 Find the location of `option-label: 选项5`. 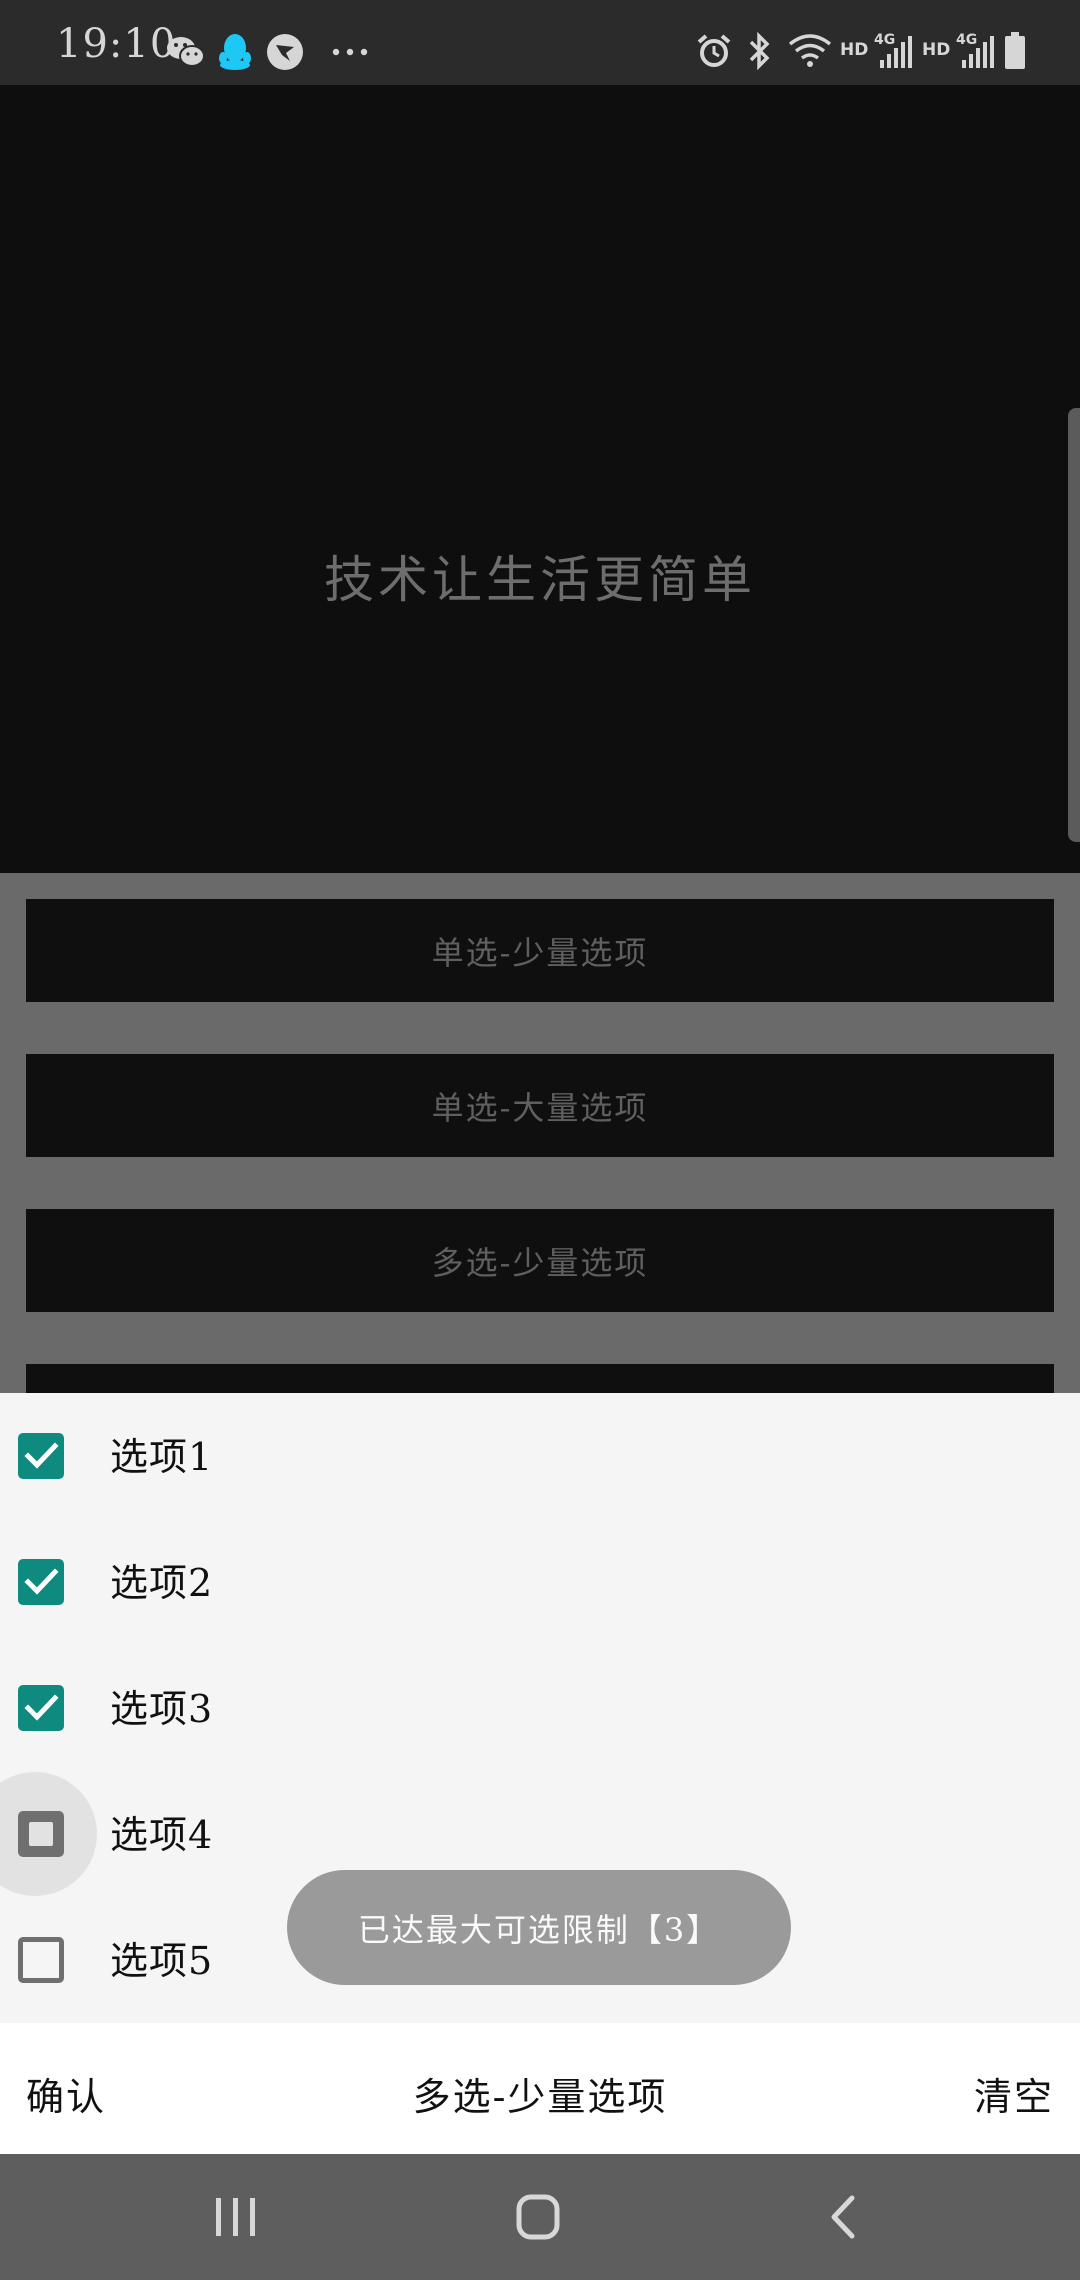

option-label: 选项5 is located at coordinates (162, 1961).